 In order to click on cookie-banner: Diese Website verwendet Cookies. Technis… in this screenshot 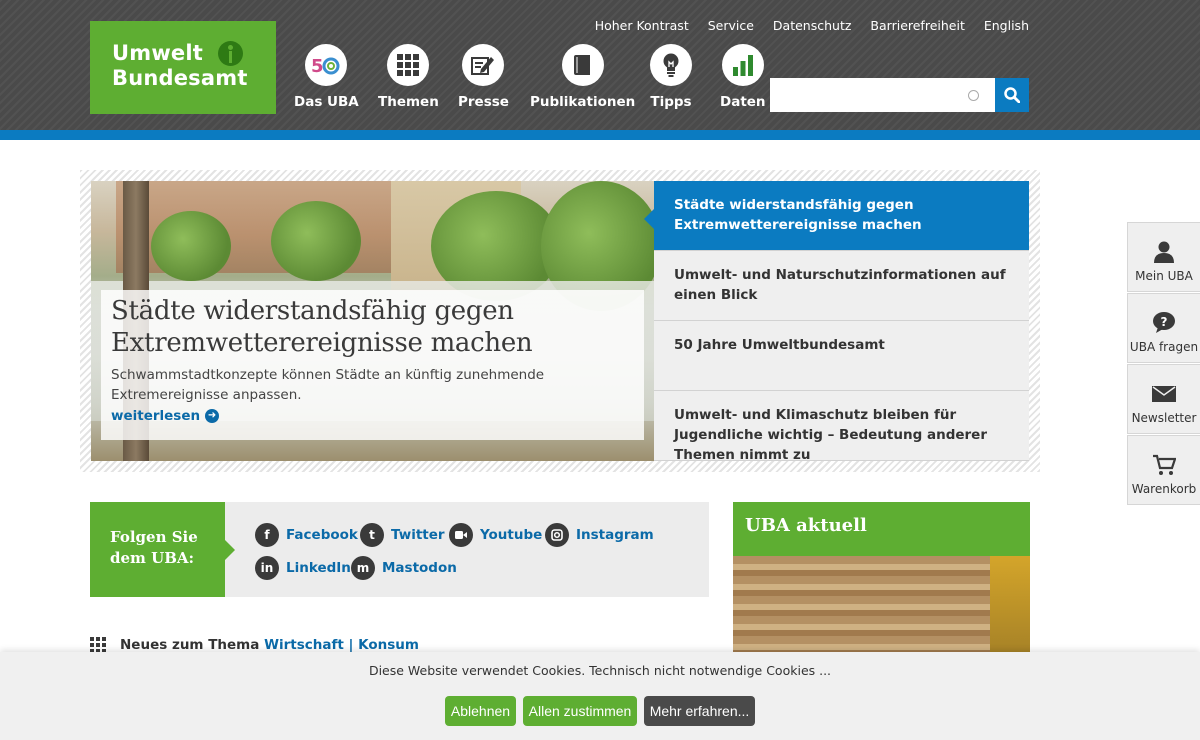, I will do `click(600, 696)`.